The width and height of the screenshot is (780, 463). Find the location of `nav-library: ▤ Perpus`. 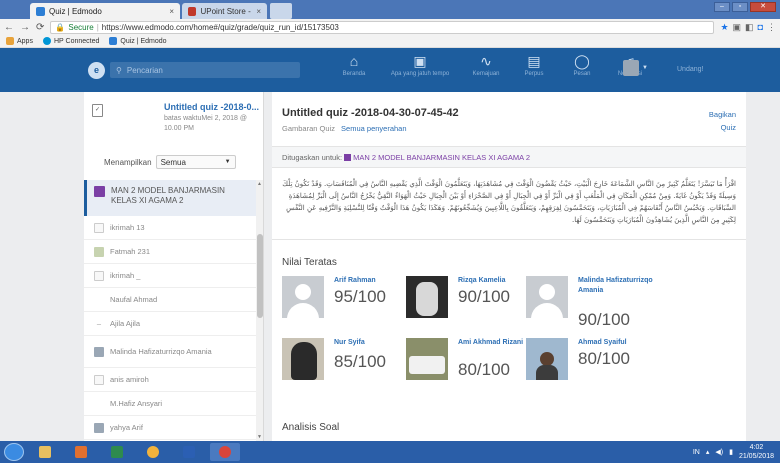

nav-library: ▤ Perpus is located at coordinates (534, 66).